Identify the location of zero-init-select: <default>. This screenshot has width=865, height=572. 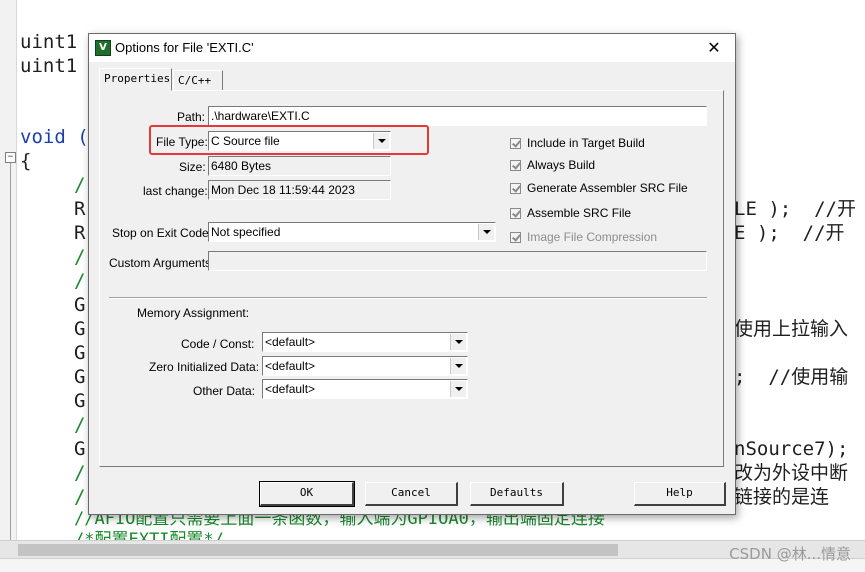
(365, 366).